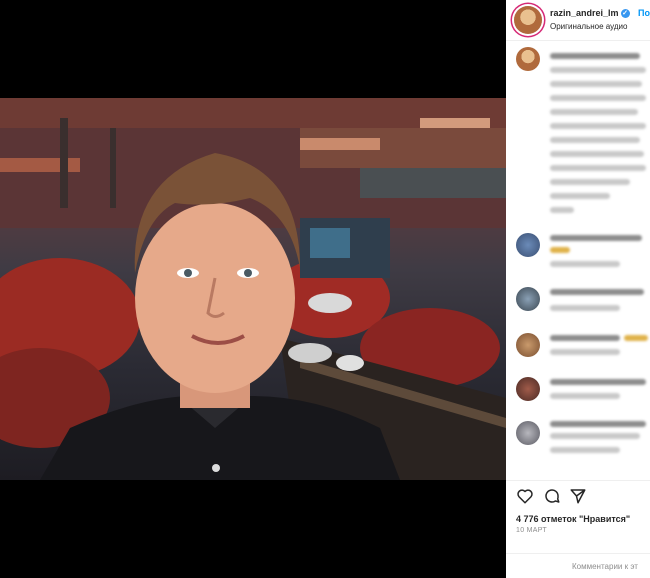  Describe the element at coordinates (552, 496) in the screenshot. I see `comment-bubble-icon` at that location.